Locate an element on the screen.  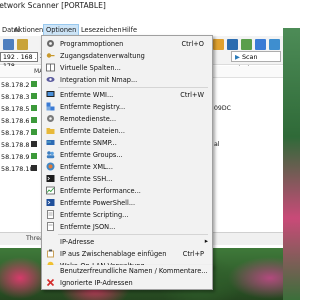
info-icon is located at coordinates (274, 44).